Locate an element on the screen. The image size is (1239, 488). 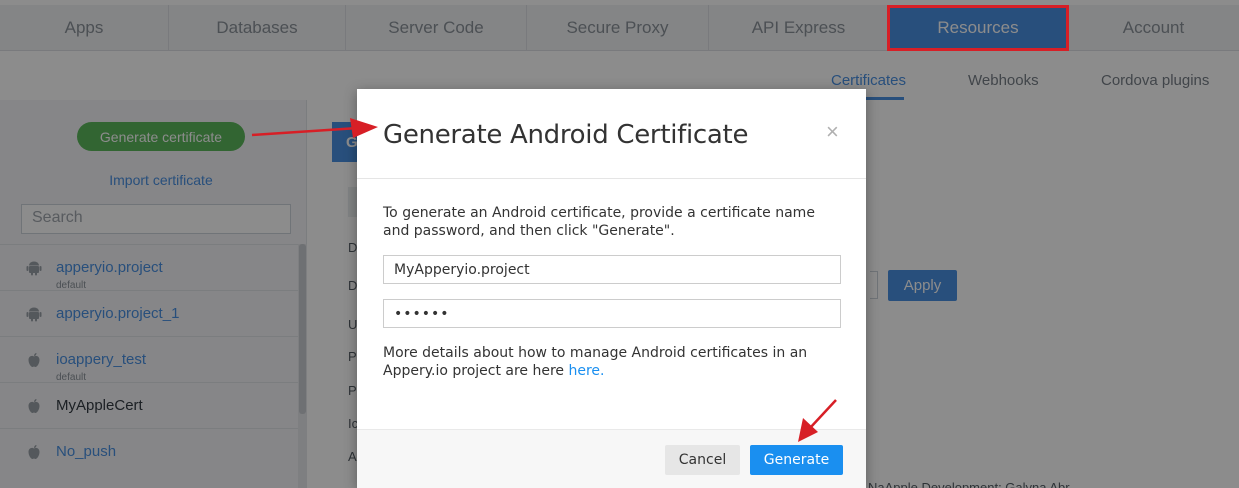
dialog-footer: Cancel Generate is located at coordinates (611, 458).